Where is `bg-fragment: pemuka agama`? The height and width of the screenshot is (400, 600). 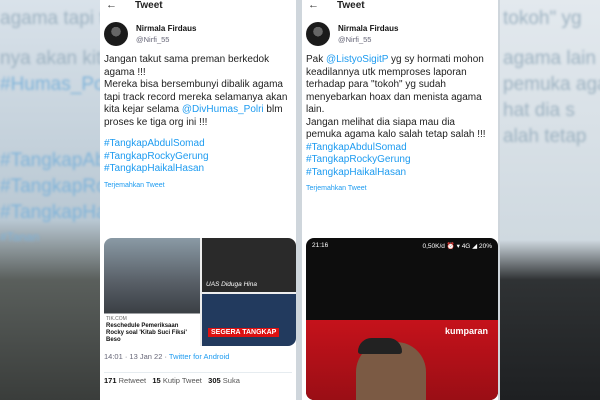
bg-fragment: pemuka agama is located at coordinates (551, 84).